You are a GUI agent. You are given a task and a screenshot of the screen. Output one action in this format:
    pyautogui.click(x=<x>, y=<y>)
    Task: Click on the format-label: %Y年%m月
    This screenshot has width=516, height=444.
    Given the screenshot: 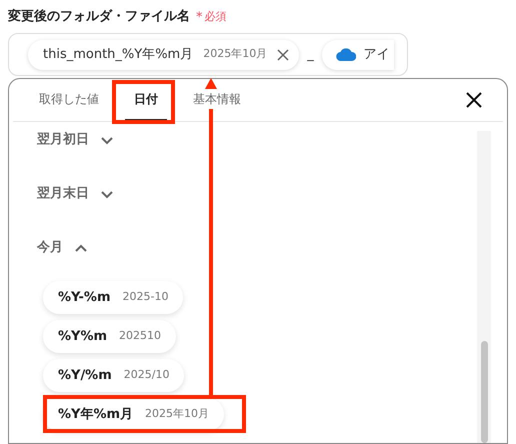 What is the action you would take?
    pyautogui.click(x=96, y=415)
    